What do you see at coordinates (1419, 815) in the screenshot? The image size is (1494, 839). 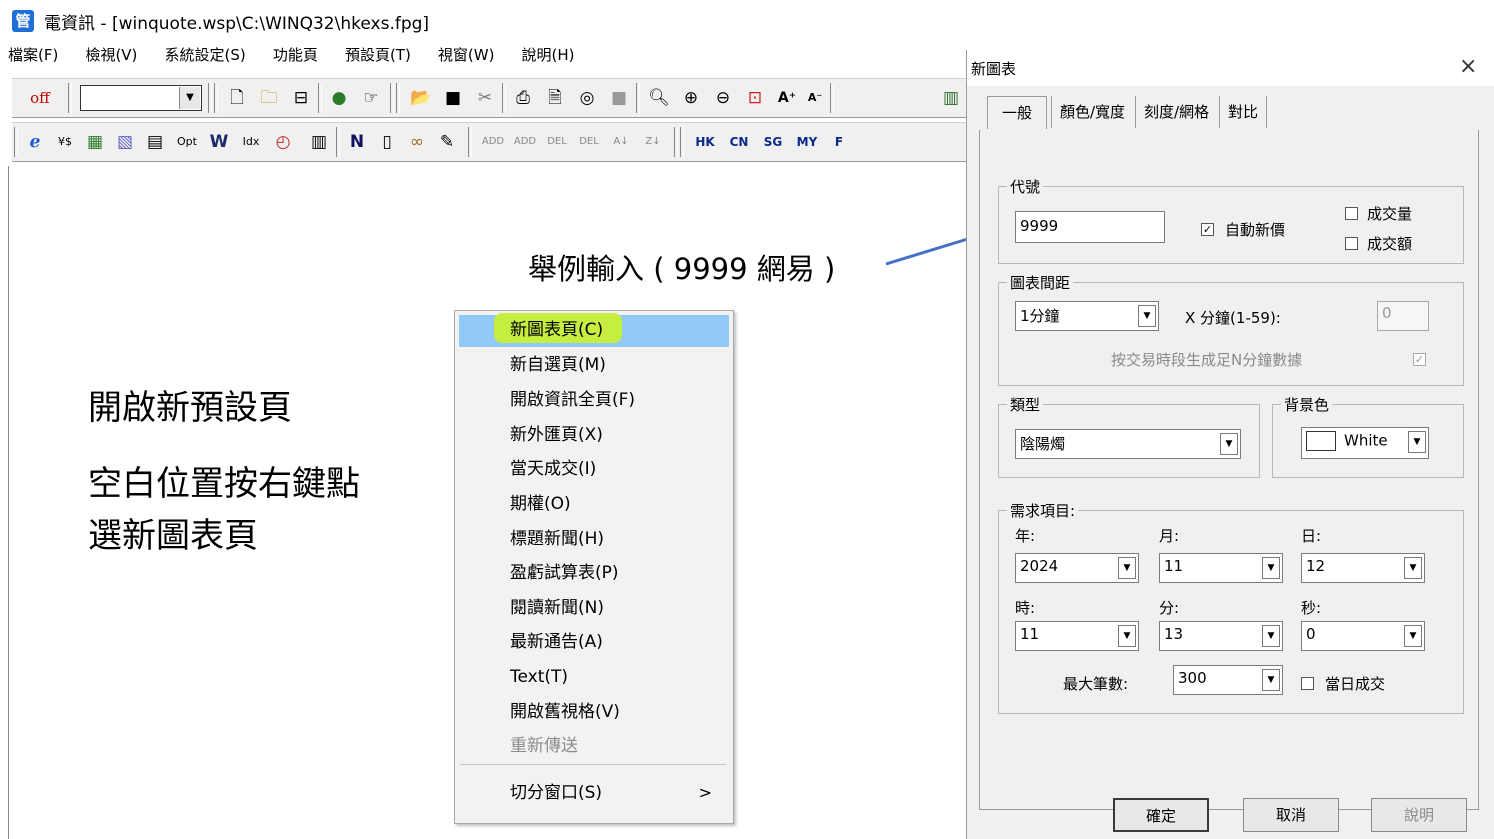 I see `help-button: 說明` at bounding box center [1419, 815].